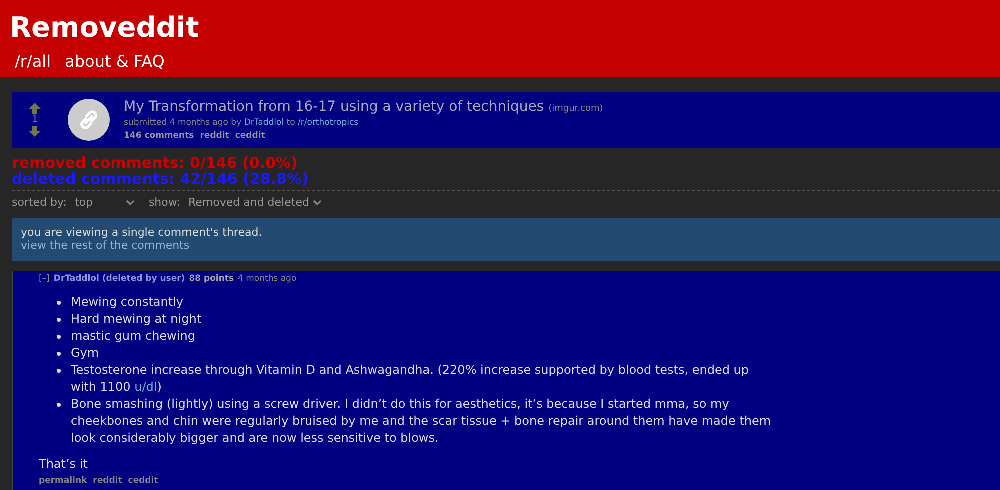 The image size is (1000, 490). Describe the element at coordinates (143, 481) in the screenshot. I see `comment-link: ceddit` at that location.